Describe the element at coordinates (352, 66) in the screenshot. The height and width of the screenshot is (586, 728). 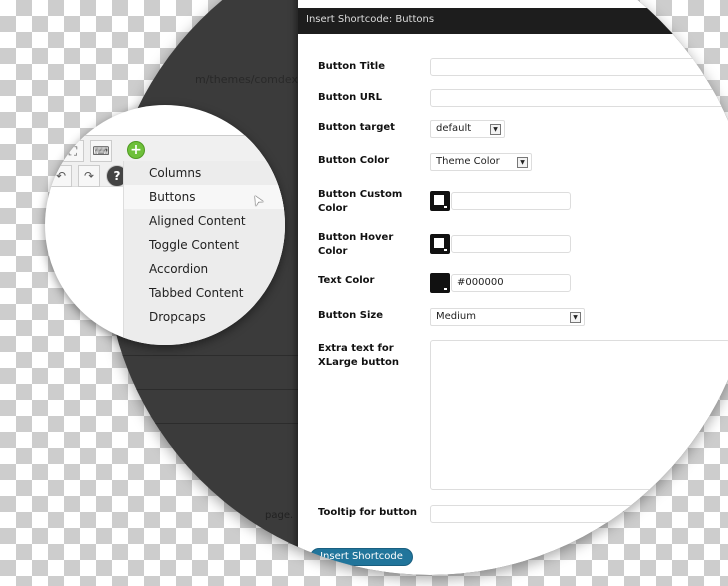
I see `label: Button Title` at that location.